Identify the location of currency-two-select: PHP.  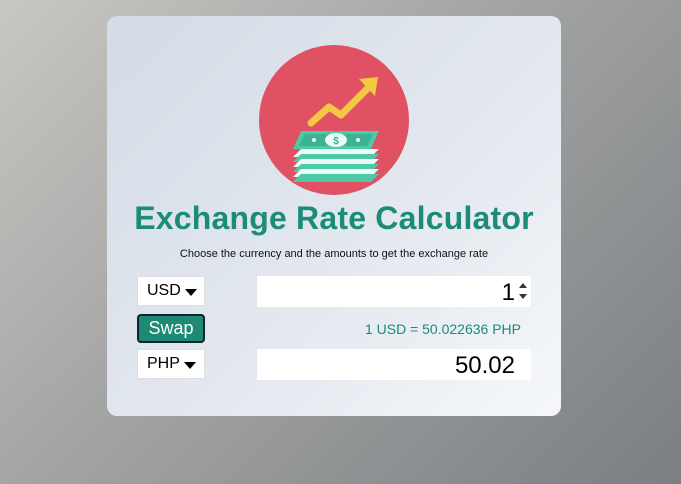
(171, 364).